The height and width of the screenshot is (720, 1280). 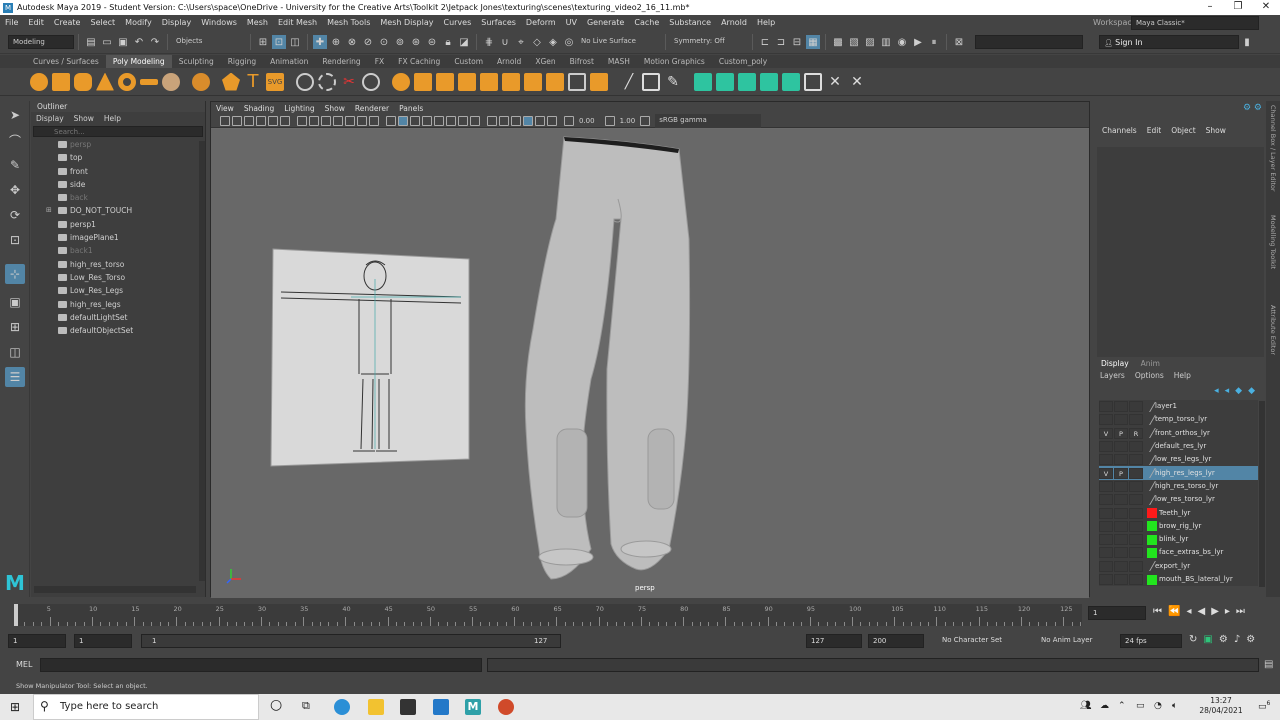 I want to click on select-tool-icon: ➤, so click(x=15, y=115).